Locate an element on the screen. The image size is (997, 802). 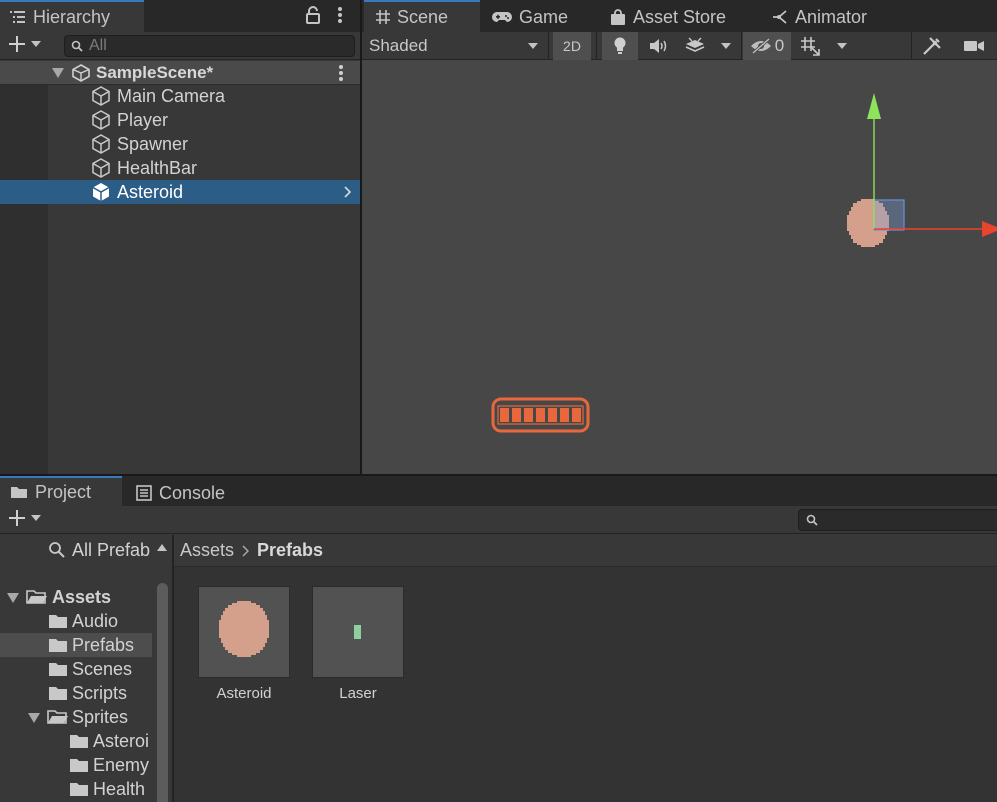
favorites-all-prefabs: All Prefab is located at coordinates (76, 550).